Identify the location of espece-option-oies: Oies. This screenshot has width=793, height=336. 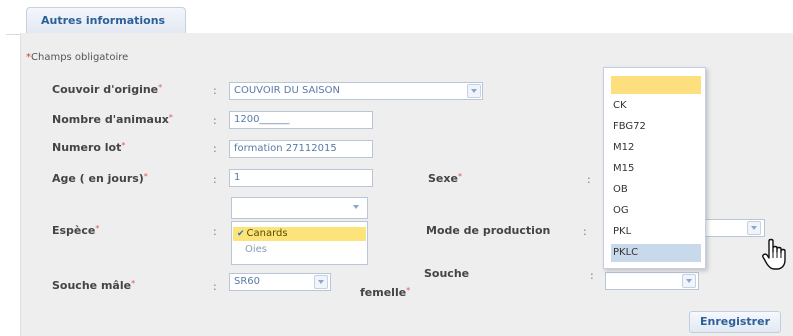
(299, 250).